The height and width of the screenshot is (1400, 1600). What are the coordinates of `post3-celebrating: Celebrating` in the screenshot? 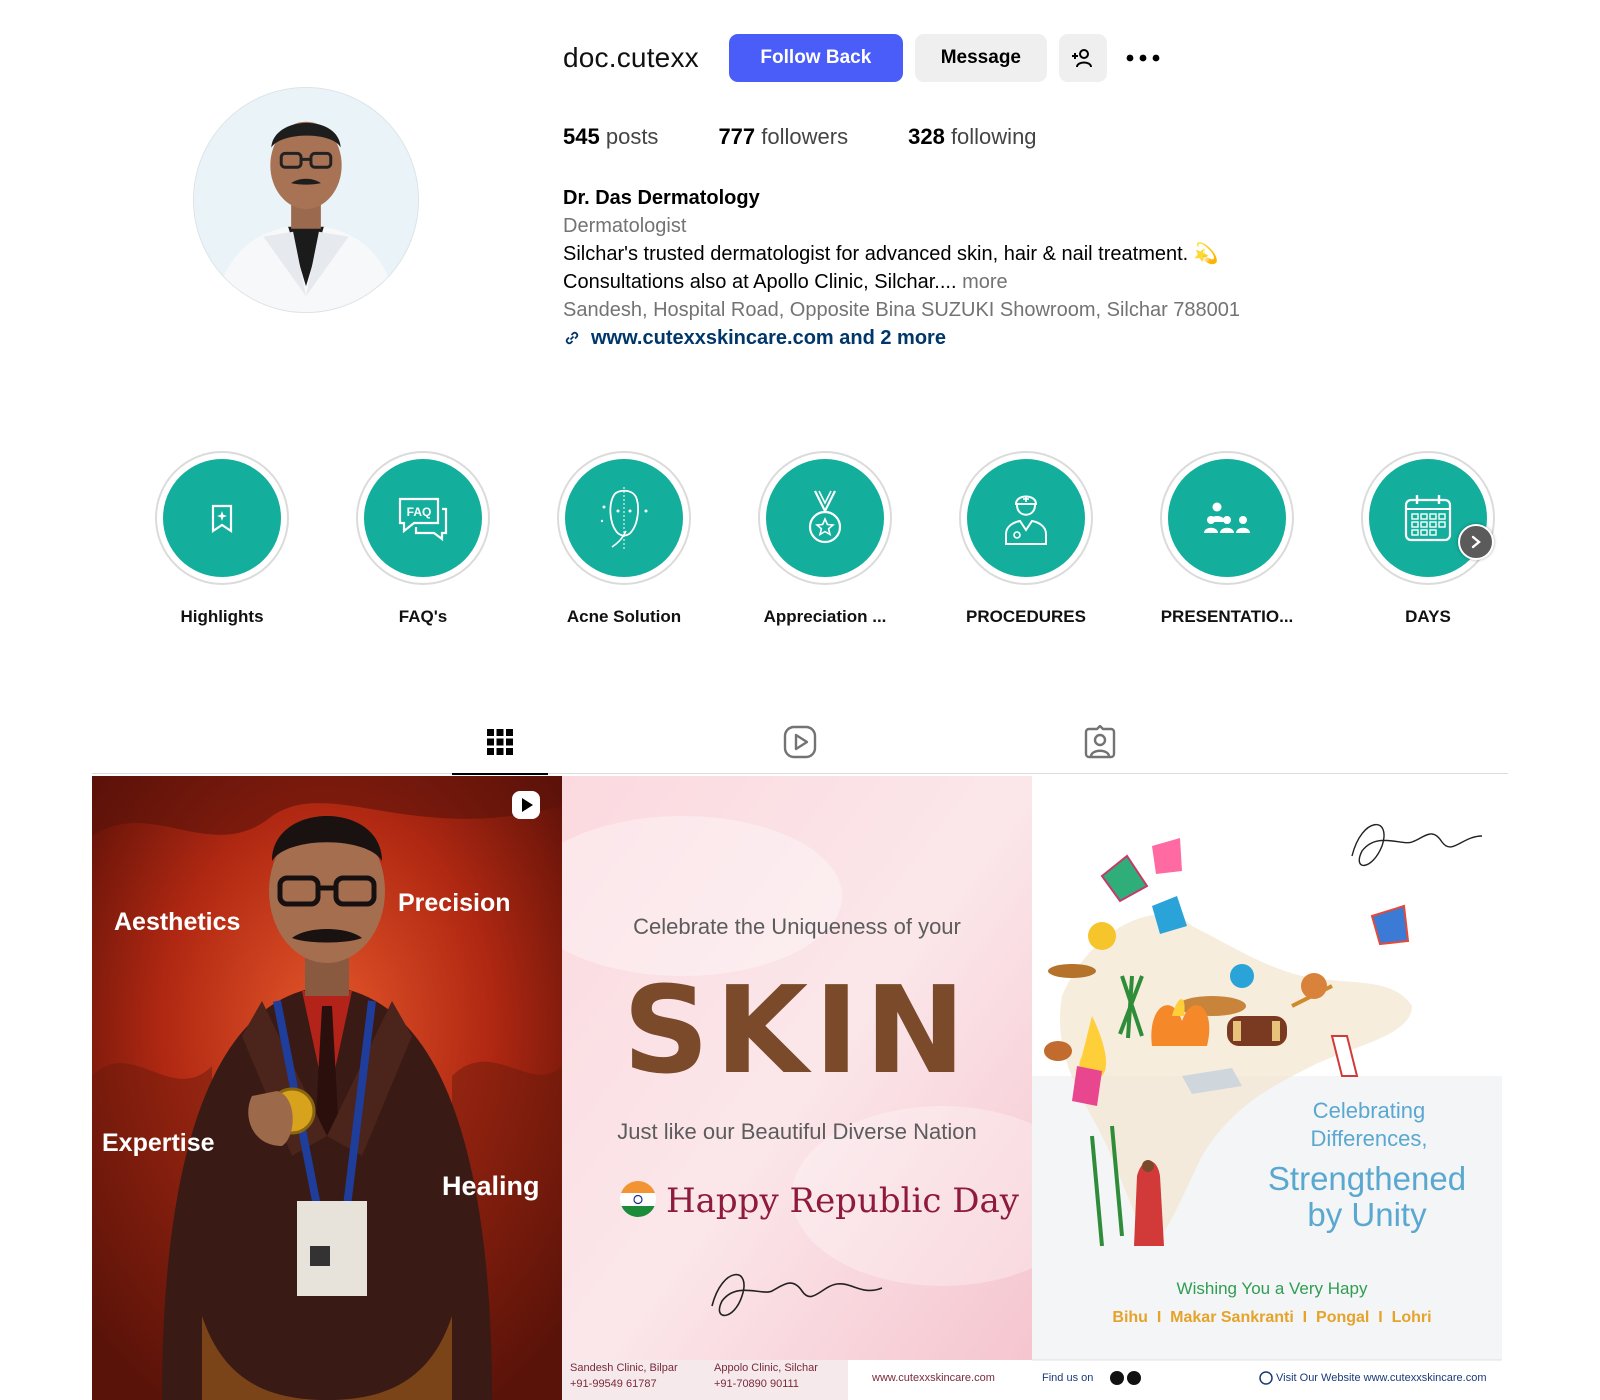 It's located at (1369, 1110).